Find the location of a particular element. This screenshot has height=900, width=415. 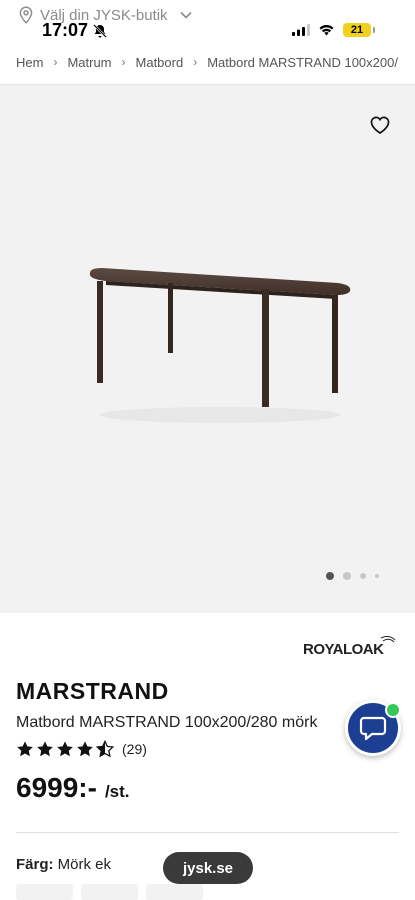

brand-name: ROYALOAK is located at coordinates (343, 649).